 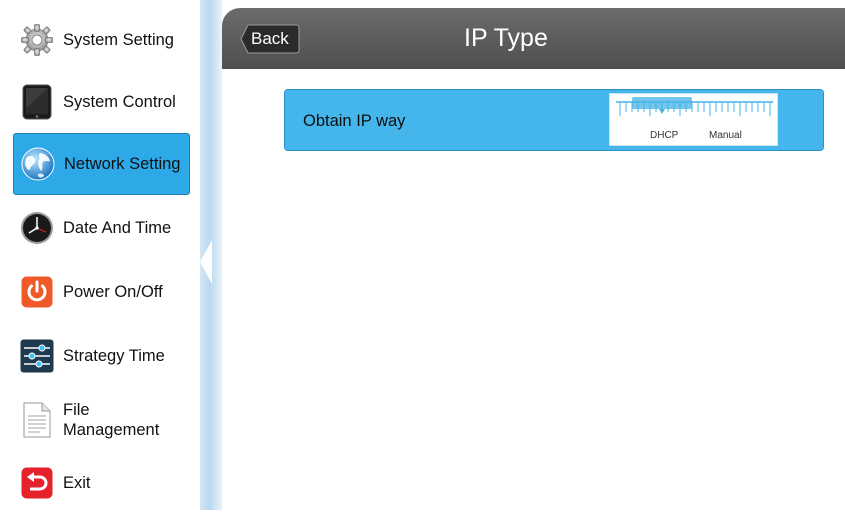 What do you see at coordinates (111, 420) in the screenshot?
I see `sidebar-item-label: File Management` at bounding box center [111, 420].